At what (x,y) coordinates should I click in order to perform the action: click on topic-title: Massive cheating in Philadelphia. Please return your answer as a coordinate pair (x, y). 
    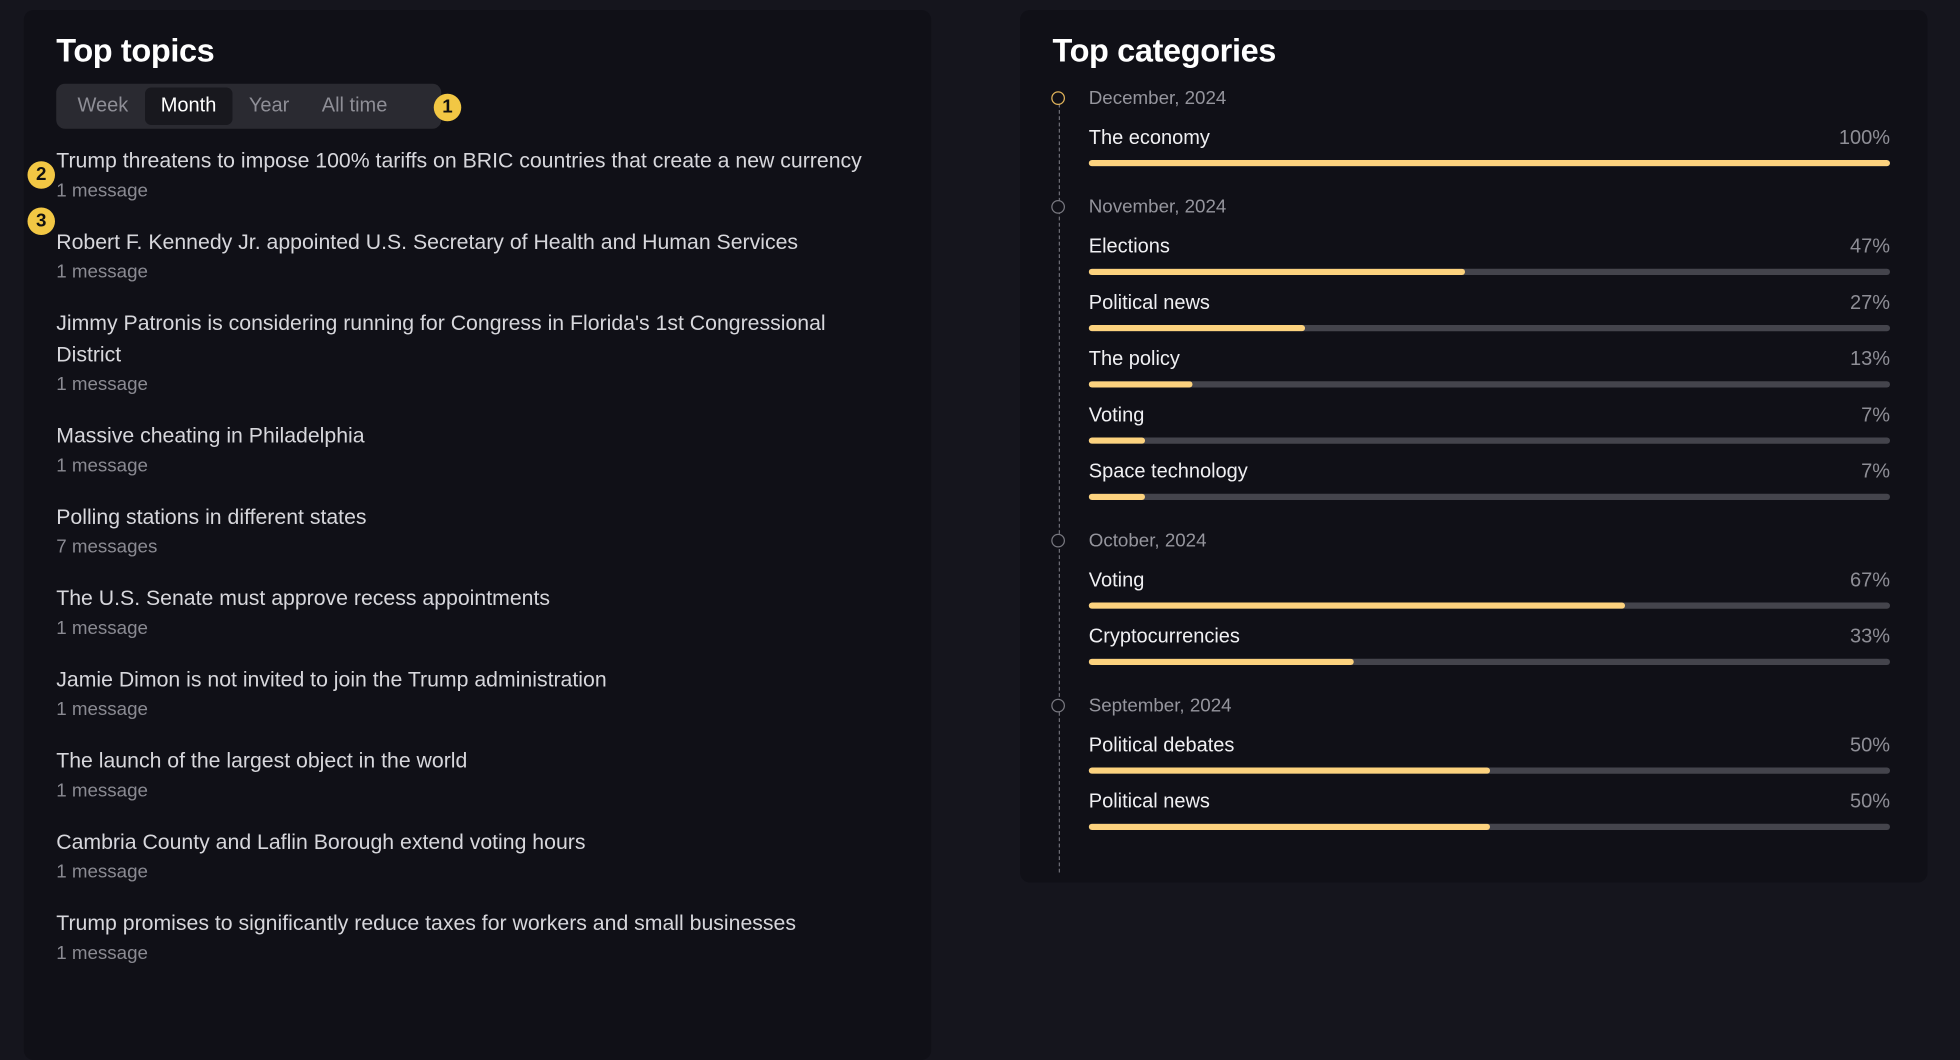
    Looking at the image, I should click on (210, 435).